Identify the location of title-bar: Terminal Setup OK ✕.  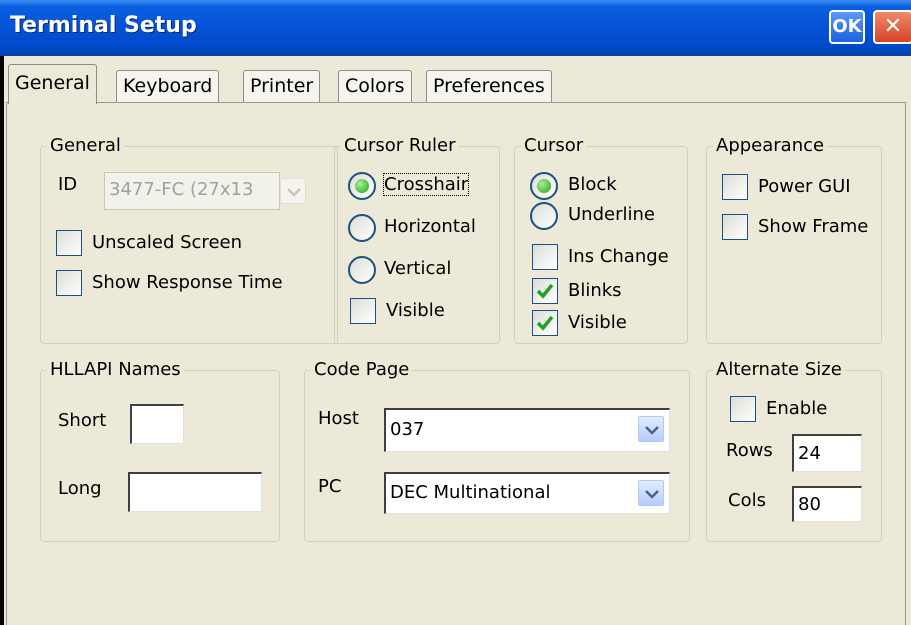
(455, 28).